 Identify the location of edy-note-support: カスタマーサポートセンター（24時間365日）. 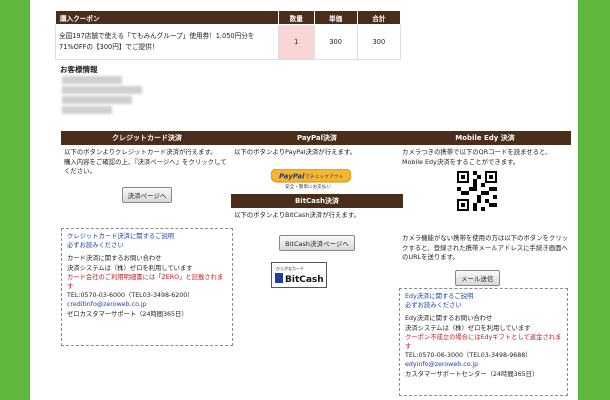
(472, 374).